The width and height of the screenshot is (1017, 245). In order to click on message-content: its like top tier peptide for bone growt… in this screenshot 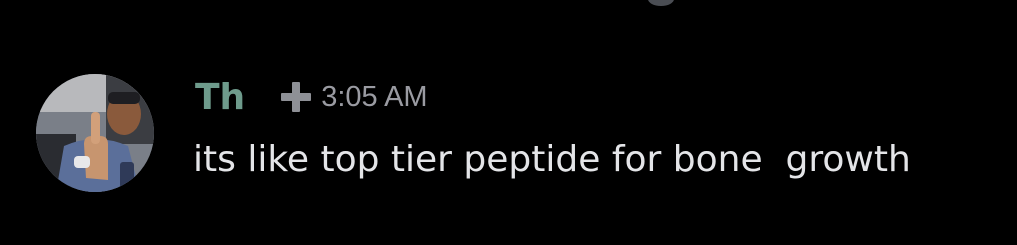, I will do `click(552, 159)`.